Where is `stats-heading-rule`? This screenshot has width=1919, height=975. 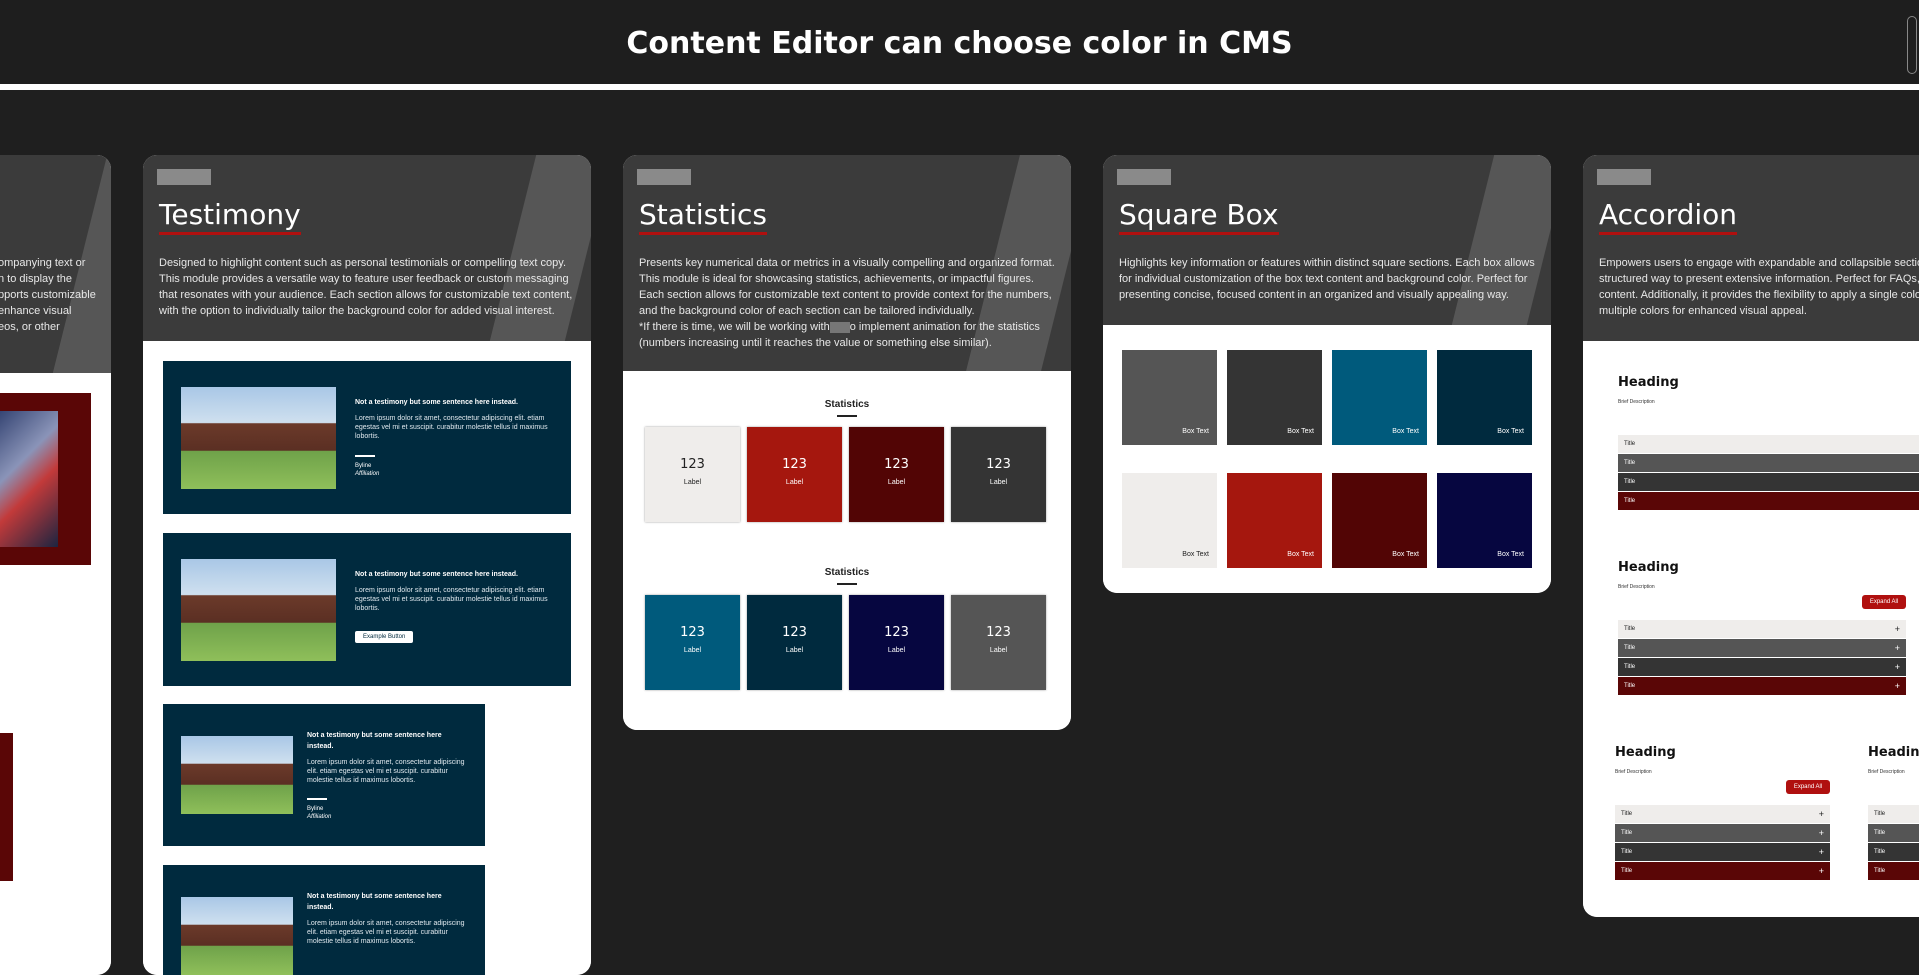
stats-heading-rule is located at coordinates (847, 584).